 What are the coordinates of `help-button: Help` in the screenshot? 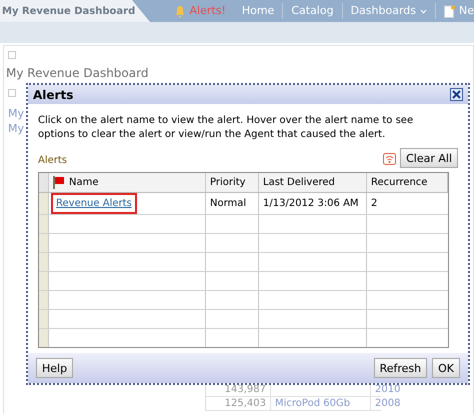 It's located at (55, 368).